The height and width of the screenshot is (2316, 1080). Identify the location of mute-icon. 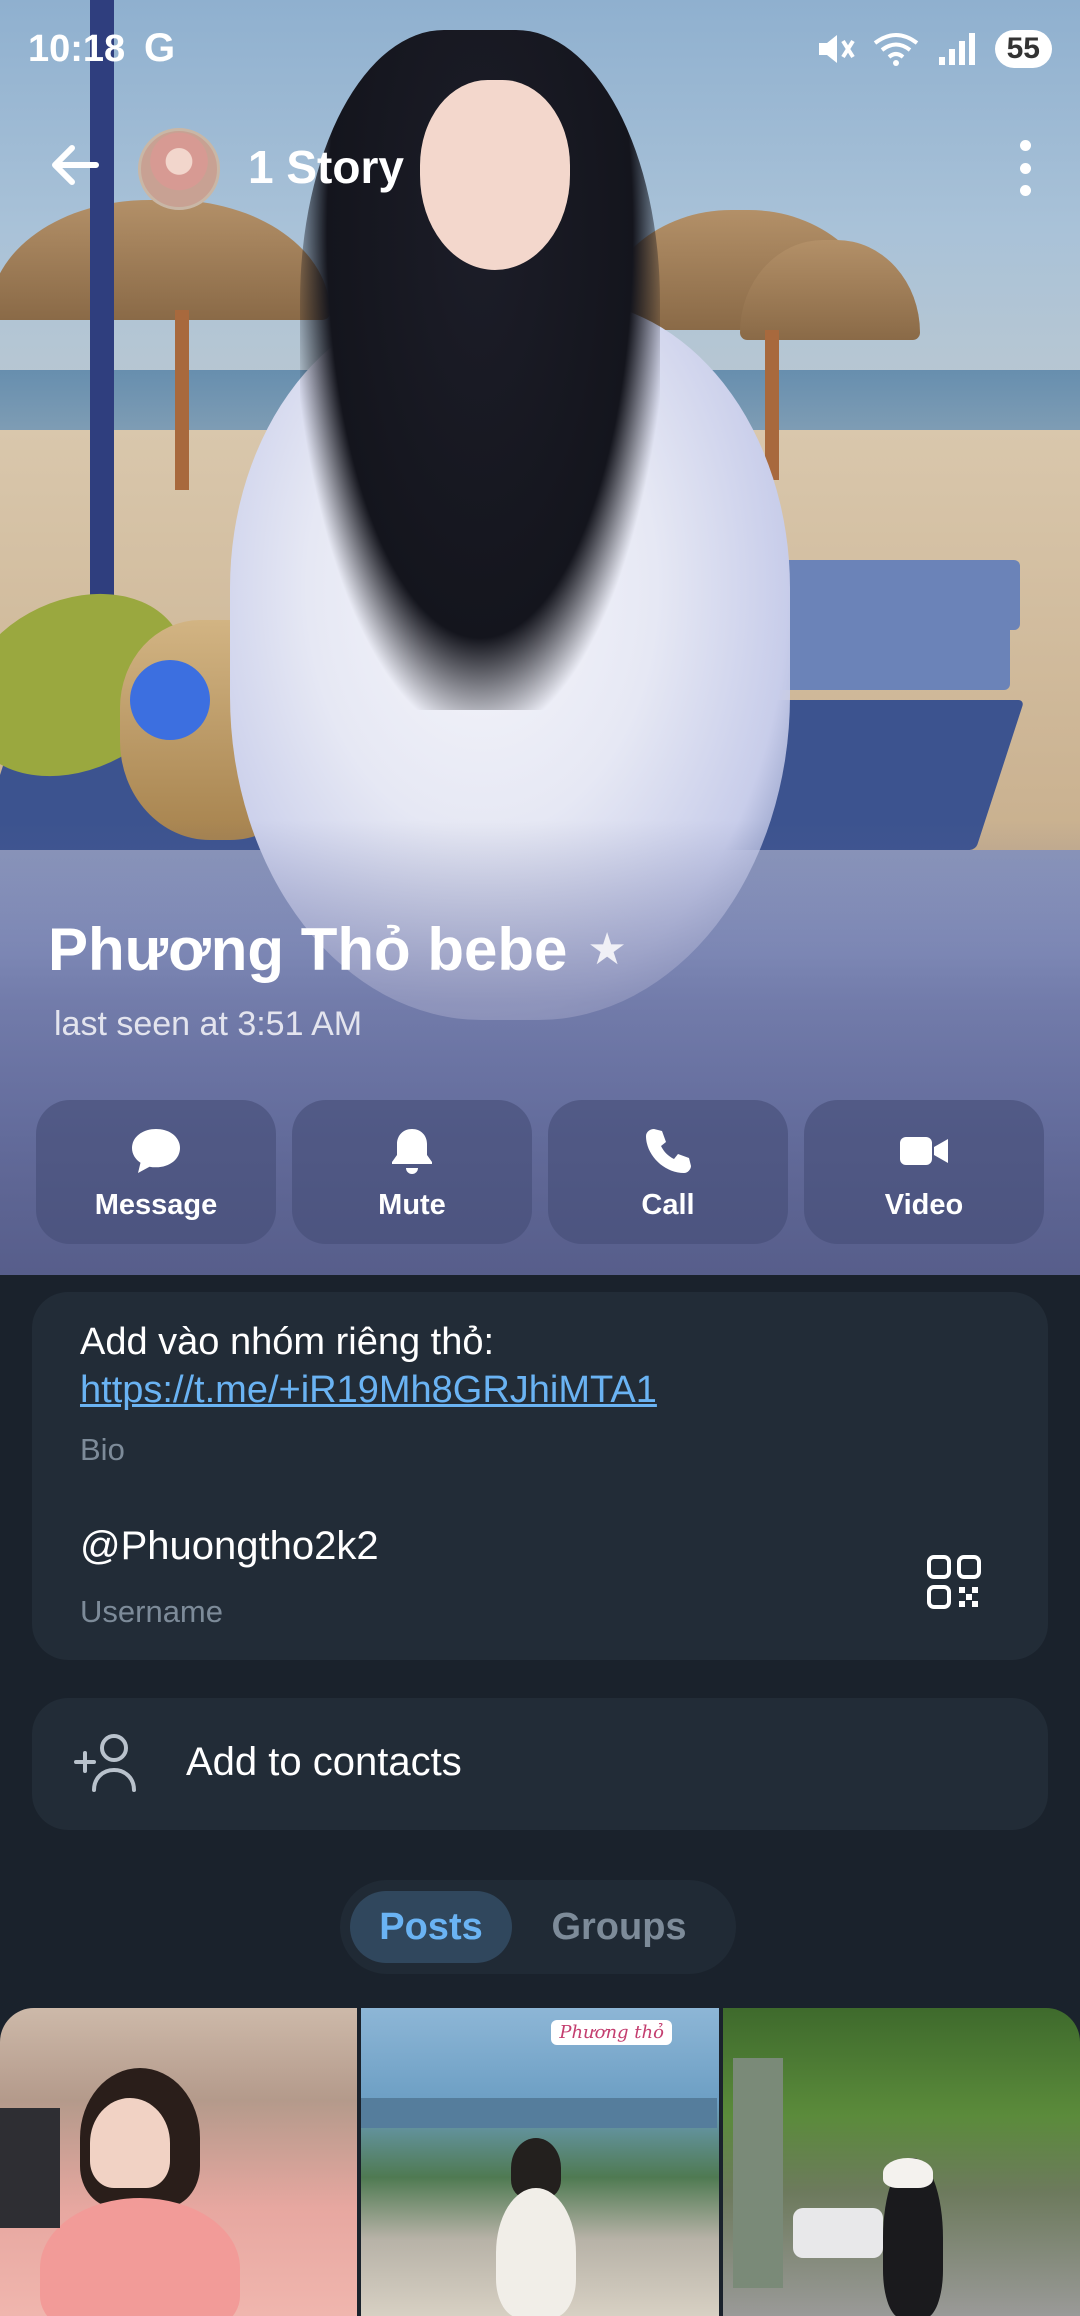
(836, 49).